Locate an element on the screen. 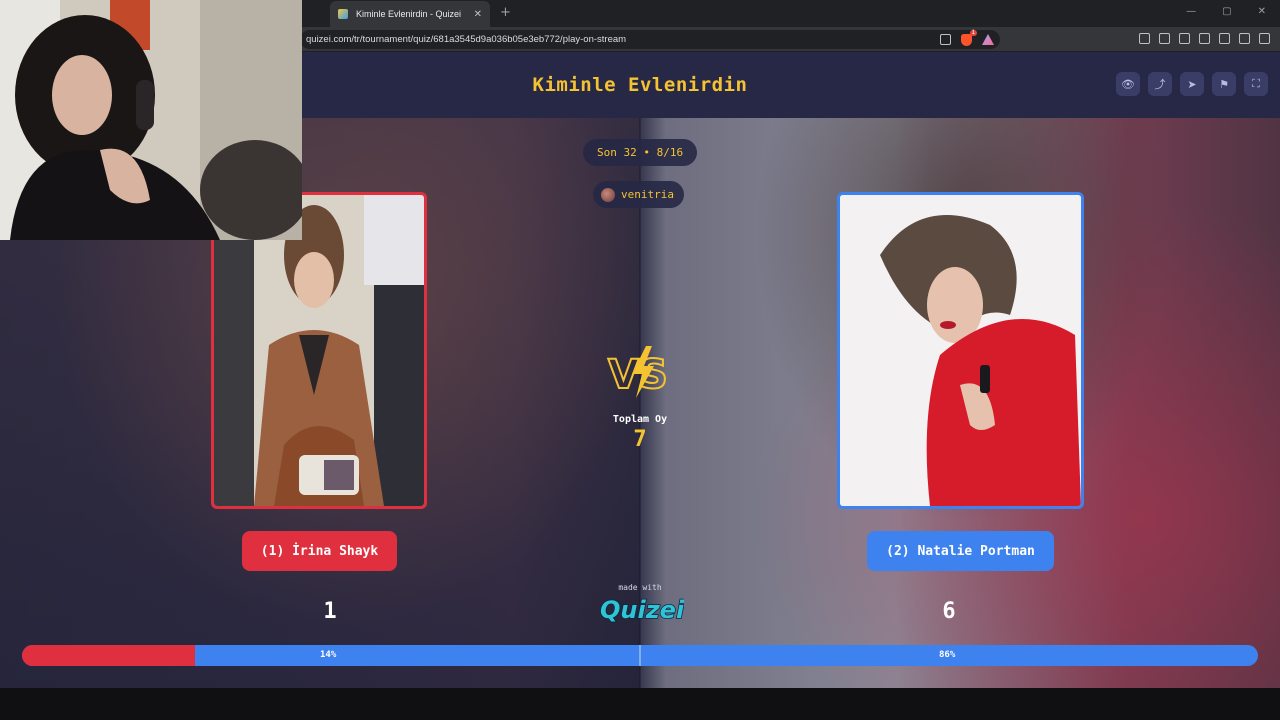 The width and height of the screenshot is (1280, 720). quizei-favicon-icon is located at coordinates (343, 14).